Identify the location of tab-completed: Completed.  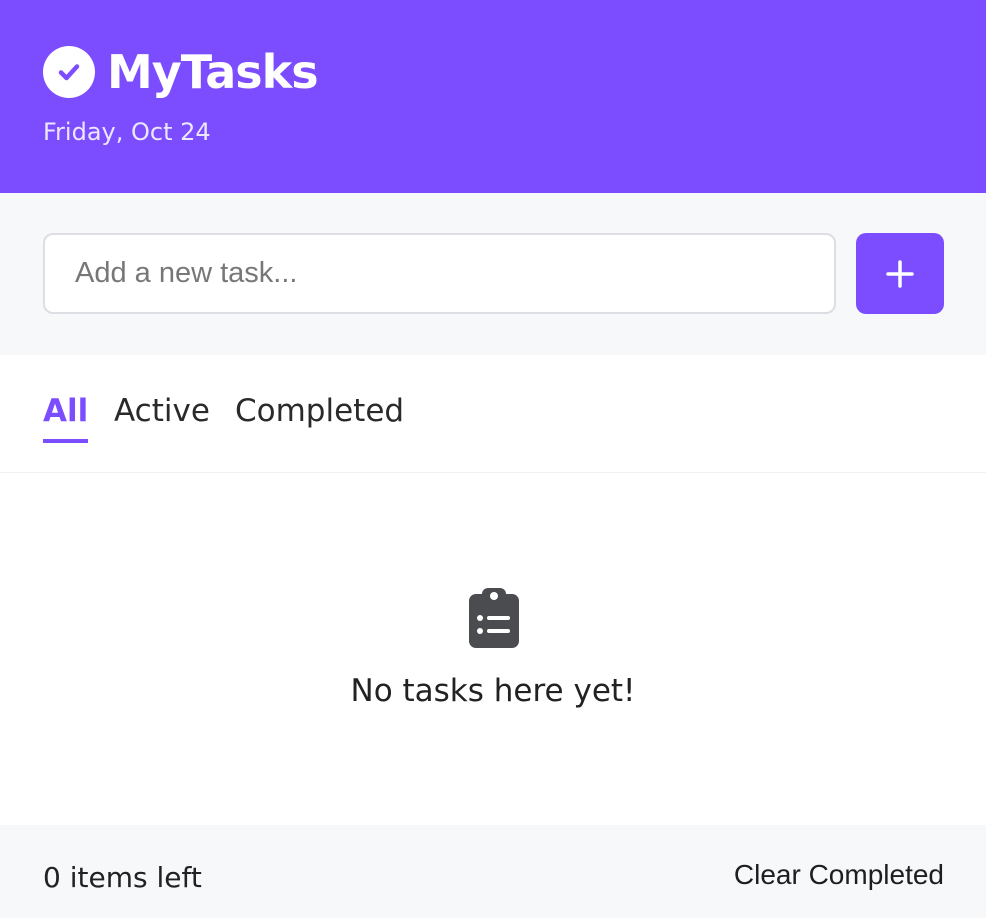
(319, 415).